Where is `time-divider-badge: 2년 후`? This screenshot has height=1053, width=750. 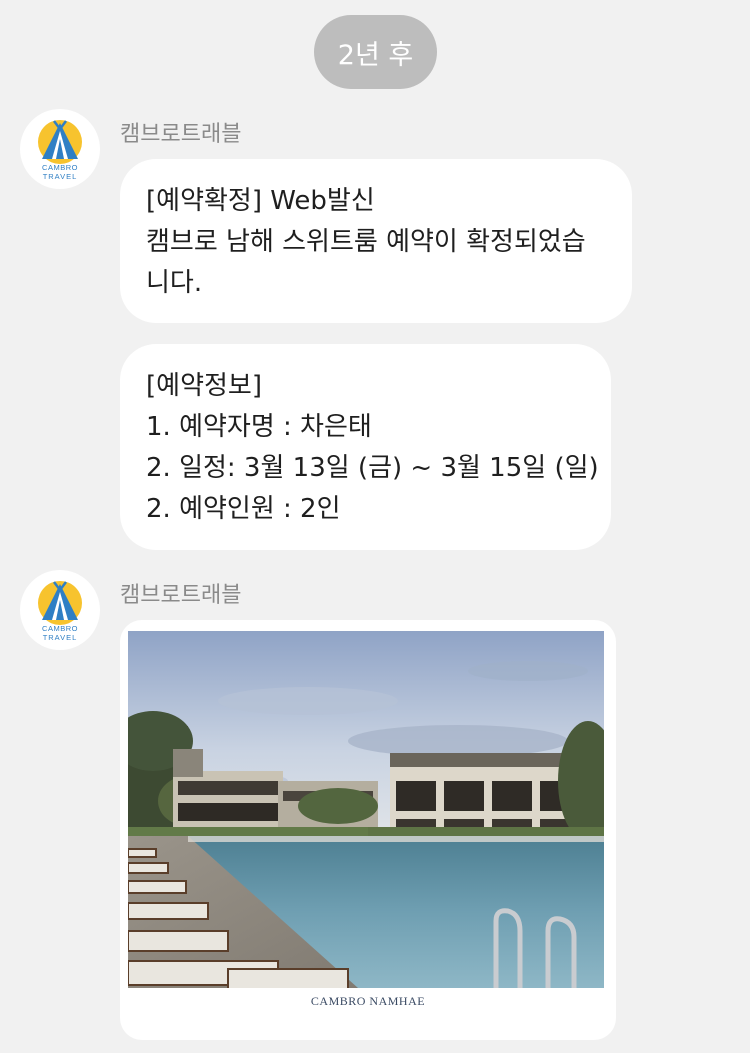
time-divider-badge: 2년 후 is located at coordinates (375, 52).